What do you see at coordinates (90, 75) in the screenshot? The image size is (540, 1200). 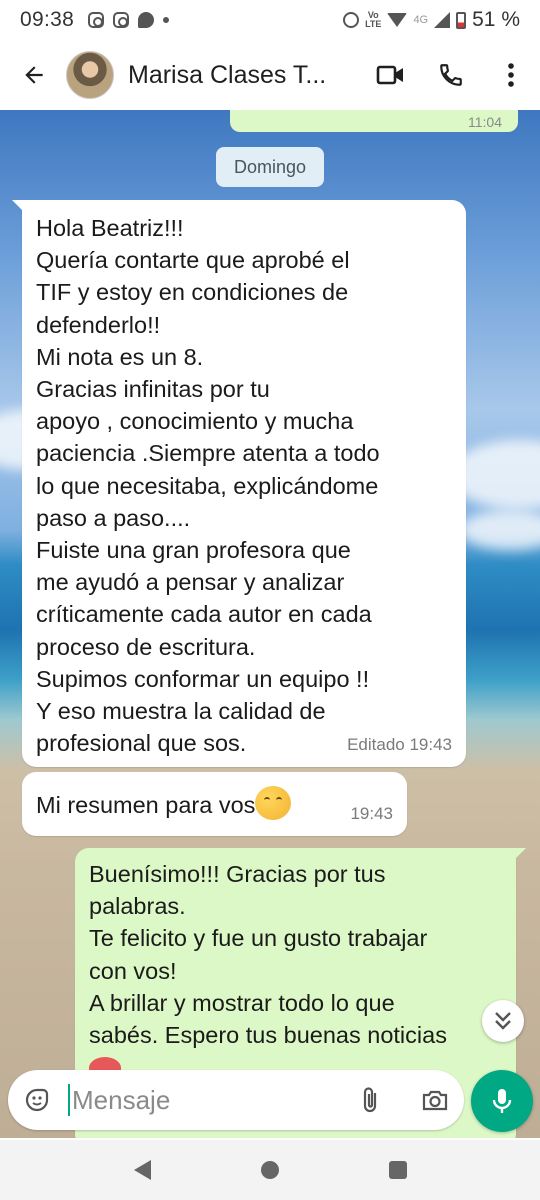 I see `contact-avatar` at bounding box center [90, 75].